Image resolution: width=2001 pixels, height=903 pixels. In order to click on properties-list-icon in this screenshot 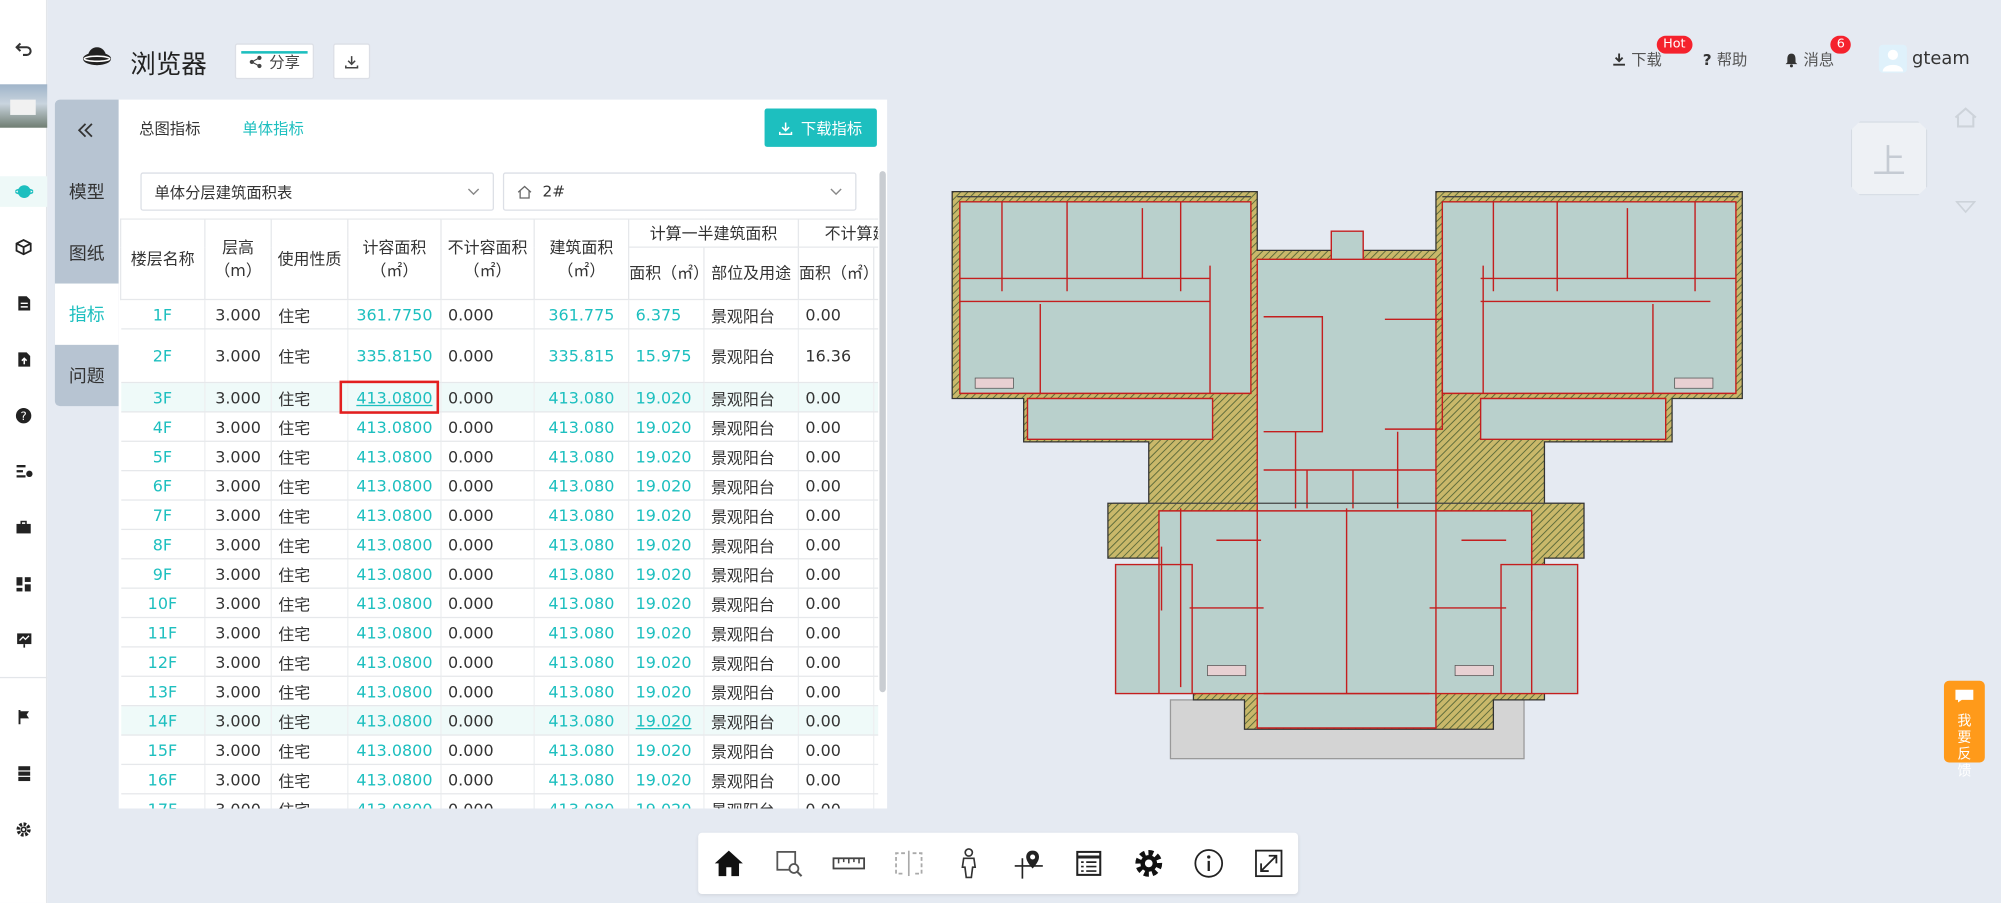, I will do `click(1088, 863)`.